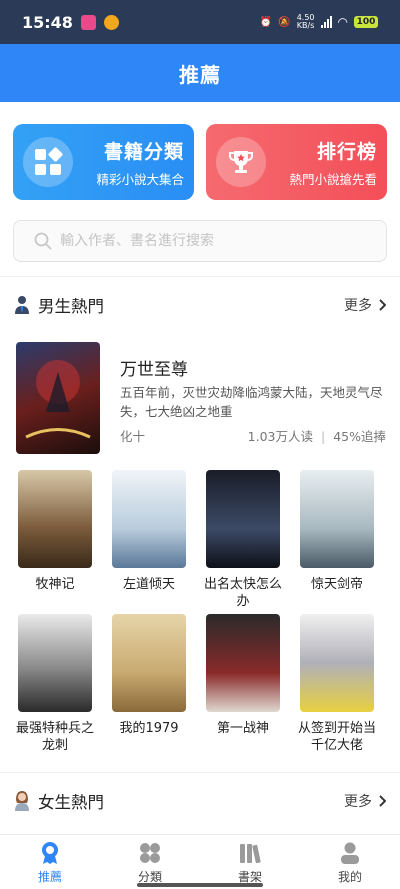  I want to click on featured-book-retention: 45%追捧, so click(359, 436).